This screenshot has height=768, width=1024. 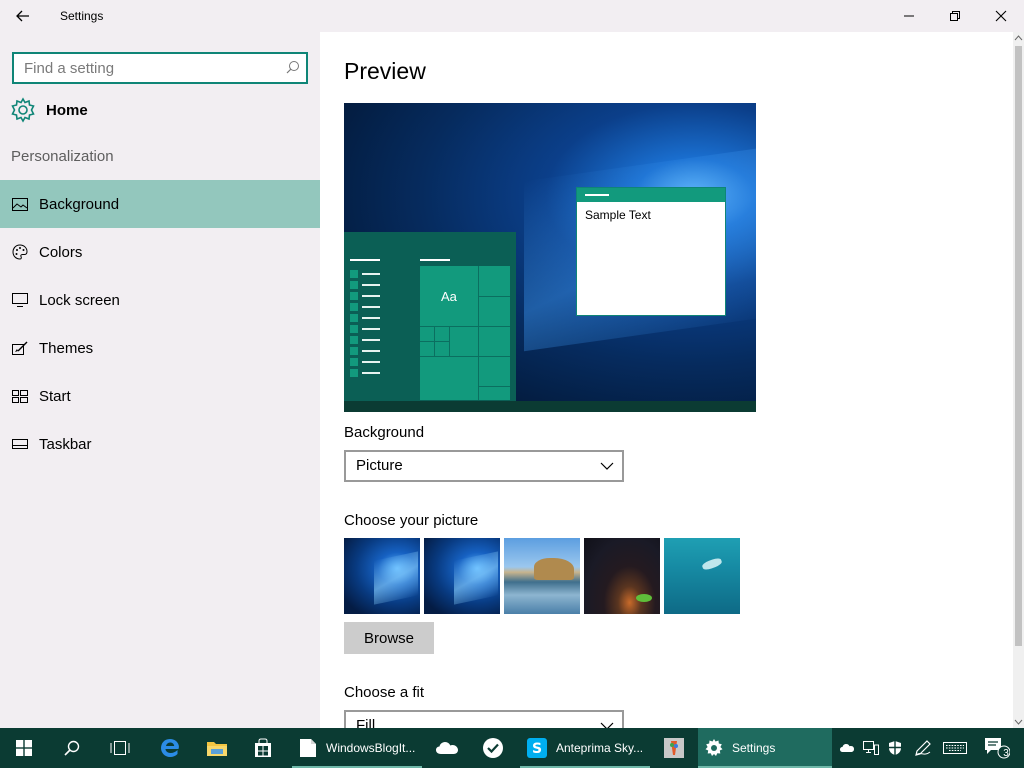 I want to click on tray-network, so click(x=871, y=748).